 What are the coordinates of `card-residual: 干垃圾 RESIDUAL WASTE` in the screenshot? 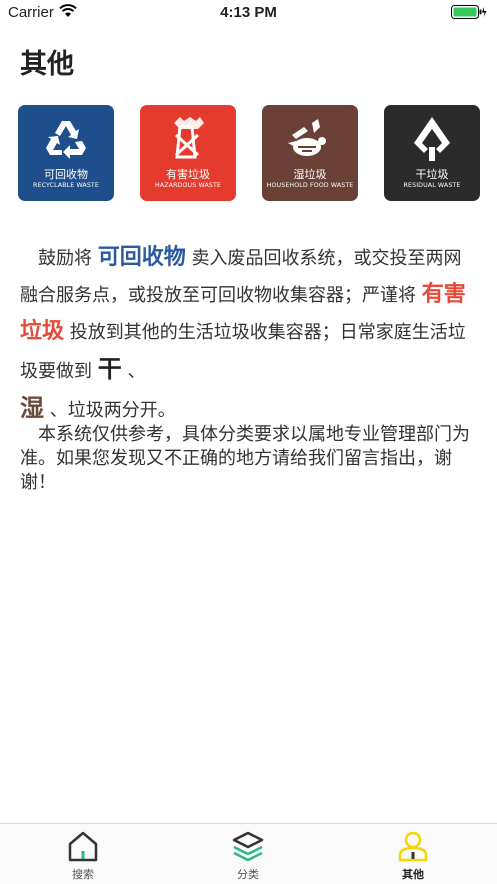 It's located at (432, 153).